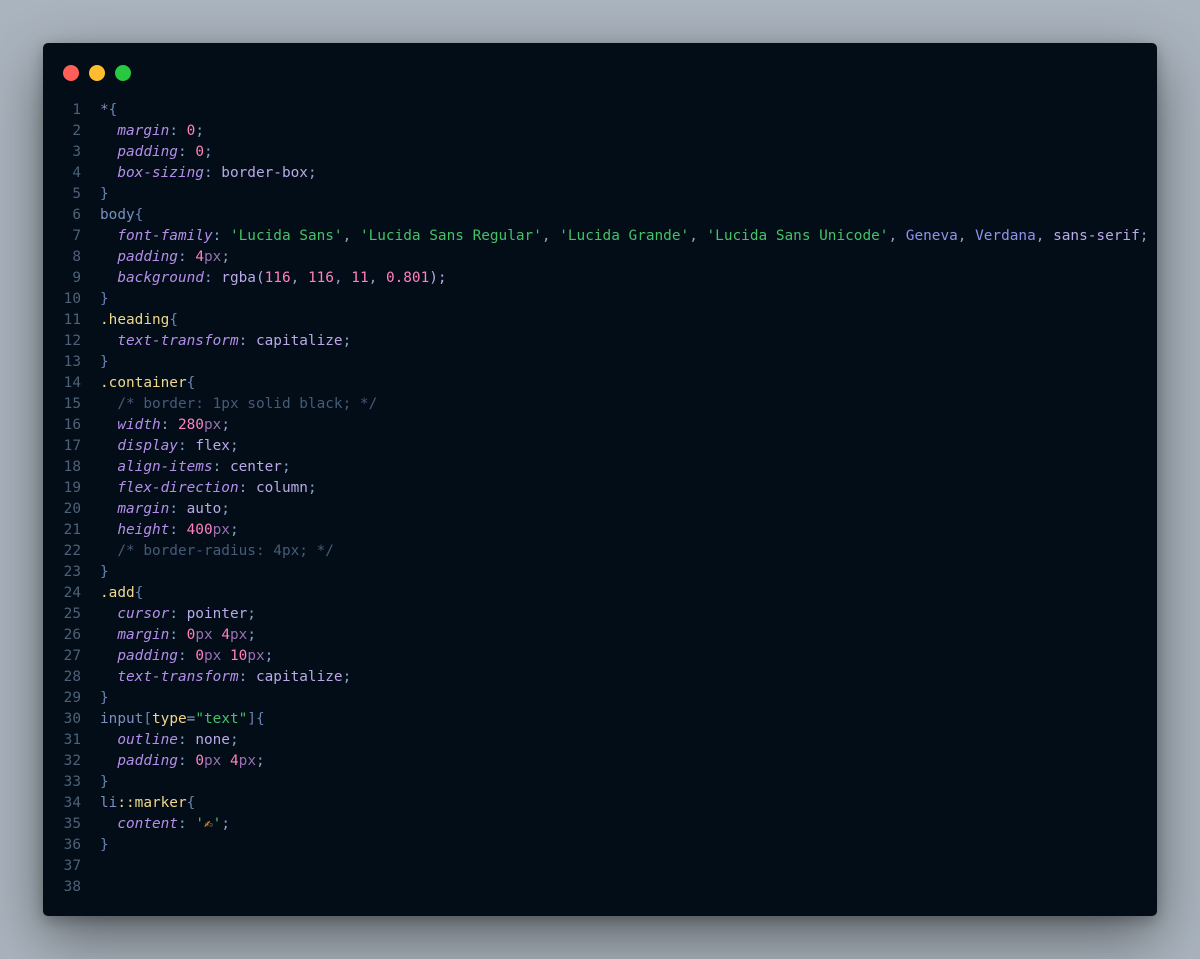  Describe the element at coordinates (600, 677) in the screenshot. I see `code-line: 28 text-transform: capitalize;` at that location.